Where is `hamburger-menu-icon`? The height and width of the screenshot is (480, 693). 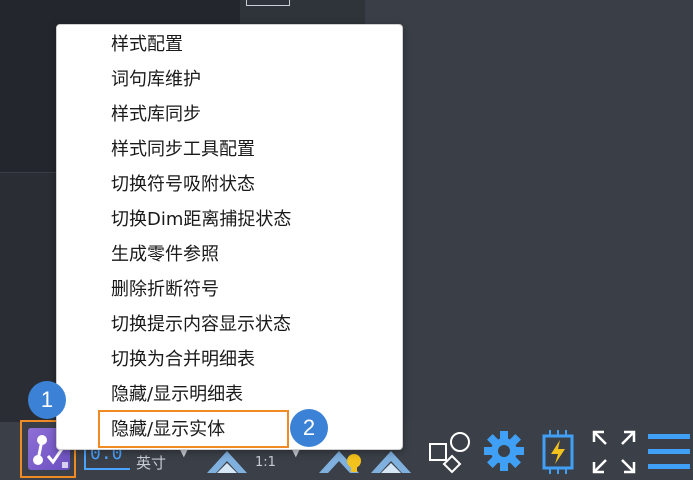
hamburger-menu-icon is located at coordinates (669, 454).